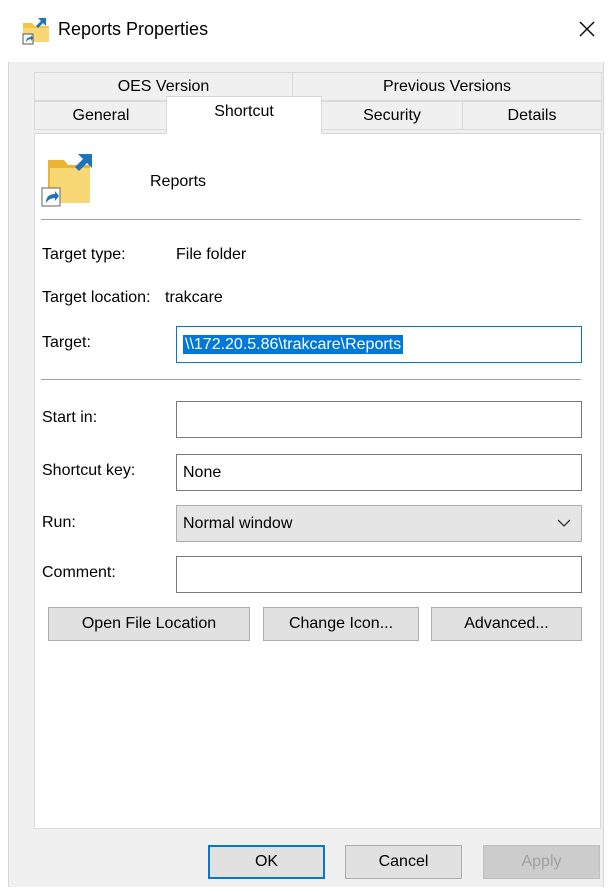 The height and width of the screenshot is (892, 610). What do you see at coordinates (211, 254) in the screenshot?
I see `target-type-value: File folder` at bounding box center [211, 254].